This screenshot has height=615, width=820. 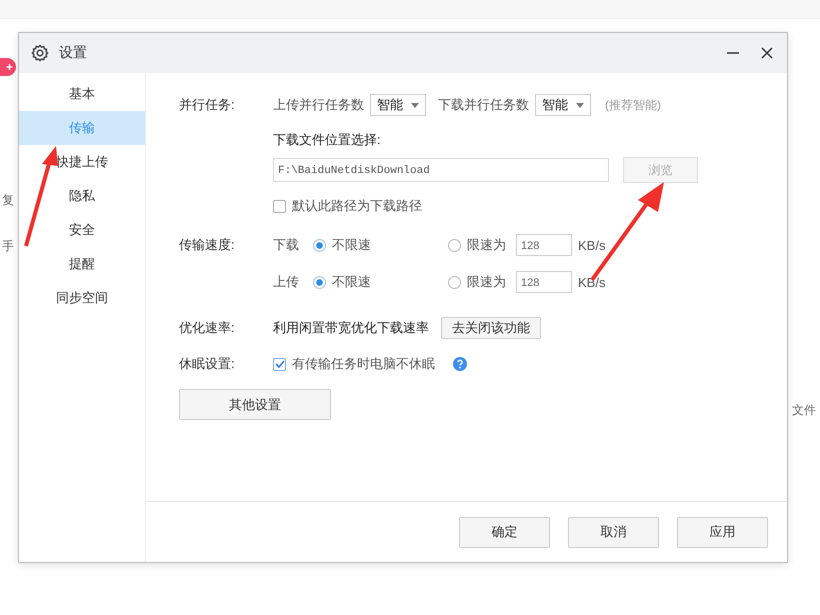 I want to click on field-label: 下载文件位置选择:, so click(x=327, y=140).